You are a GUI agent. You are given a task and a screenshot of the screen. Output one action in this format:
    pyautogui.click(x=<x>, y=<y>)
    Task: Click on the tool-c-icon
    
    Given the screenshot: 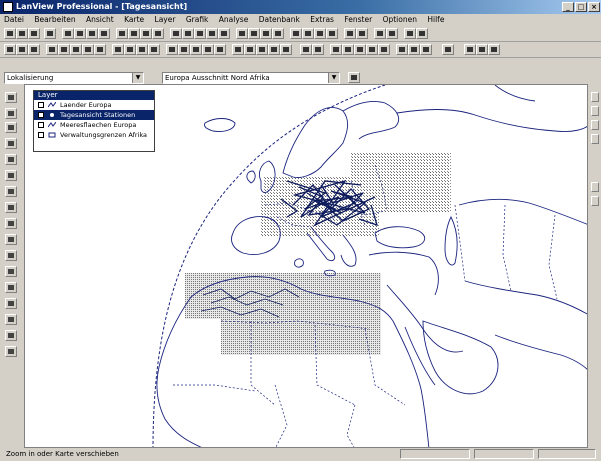 What is the action you would take?
    pyautogui.click(x=595, y=139)
    